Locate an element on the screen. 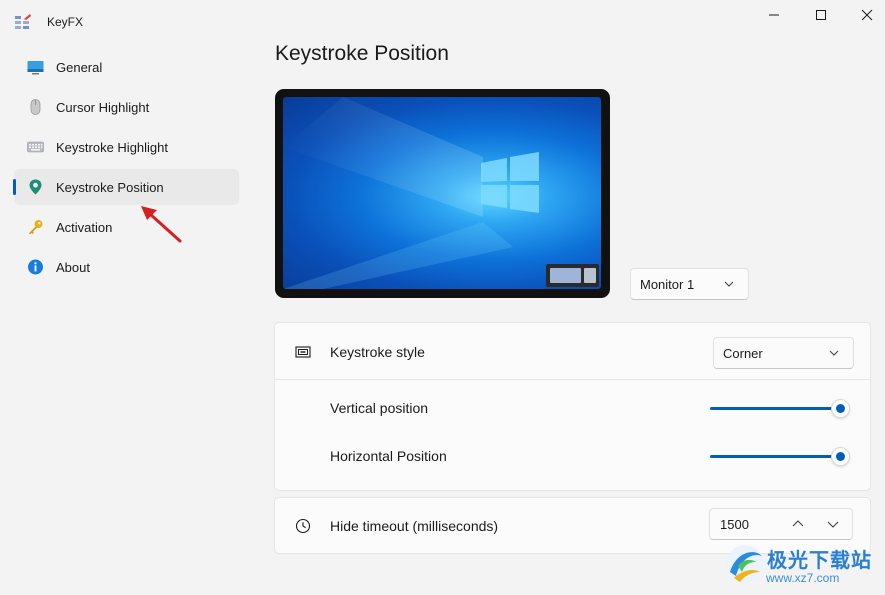  vertical-position-label: Vertical position is located at coordinates (379, 408).